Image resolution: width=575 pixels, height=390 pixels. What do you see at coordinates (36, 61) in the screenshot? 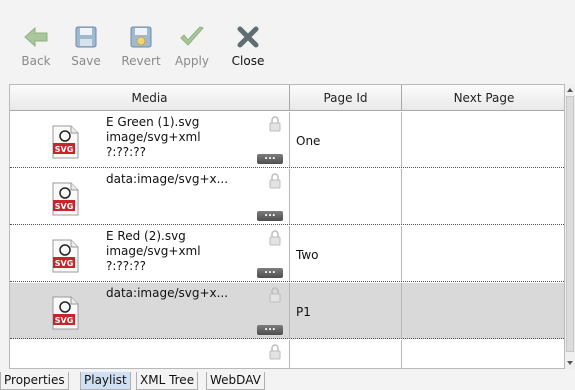
I see `back-label: Back` at bounding box center [36, 61].